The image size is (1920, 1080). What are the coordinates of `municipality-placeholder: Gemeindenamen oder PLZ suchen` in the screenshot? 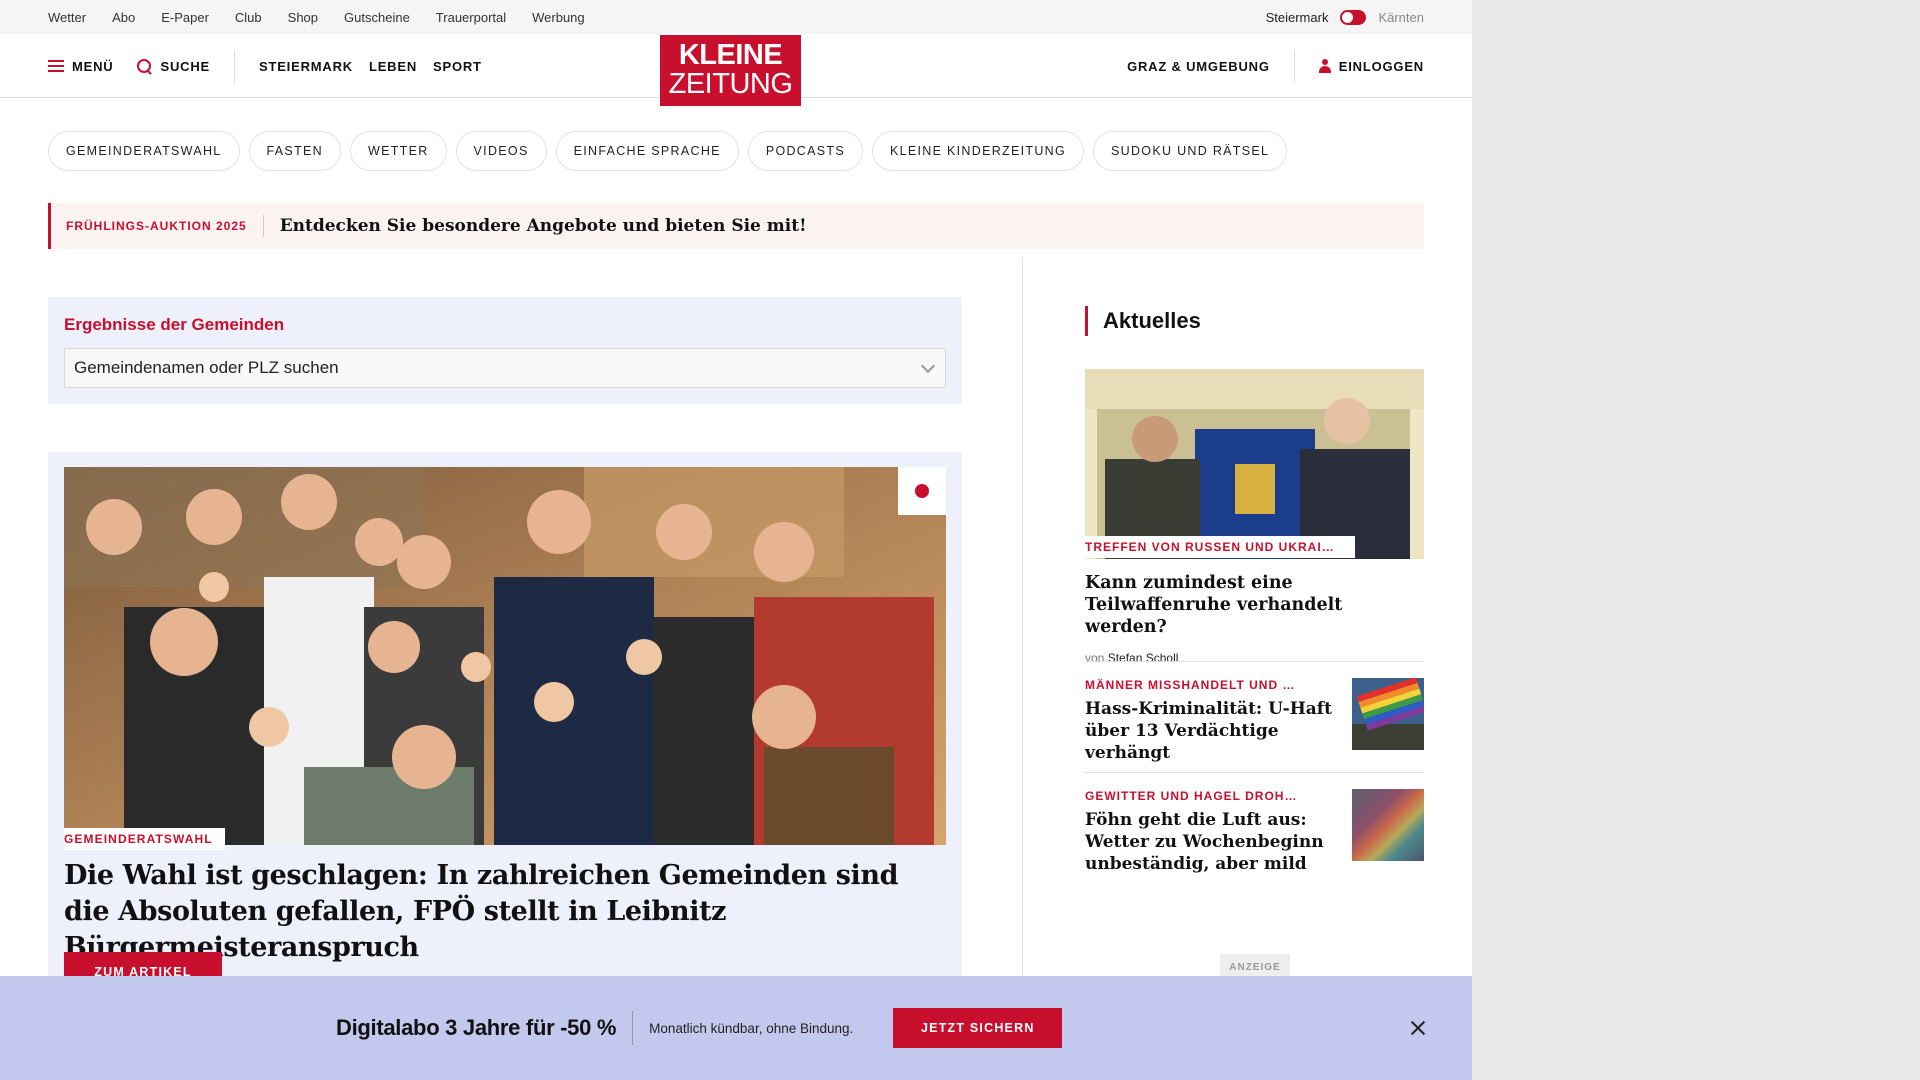 It's located at (206, 367).